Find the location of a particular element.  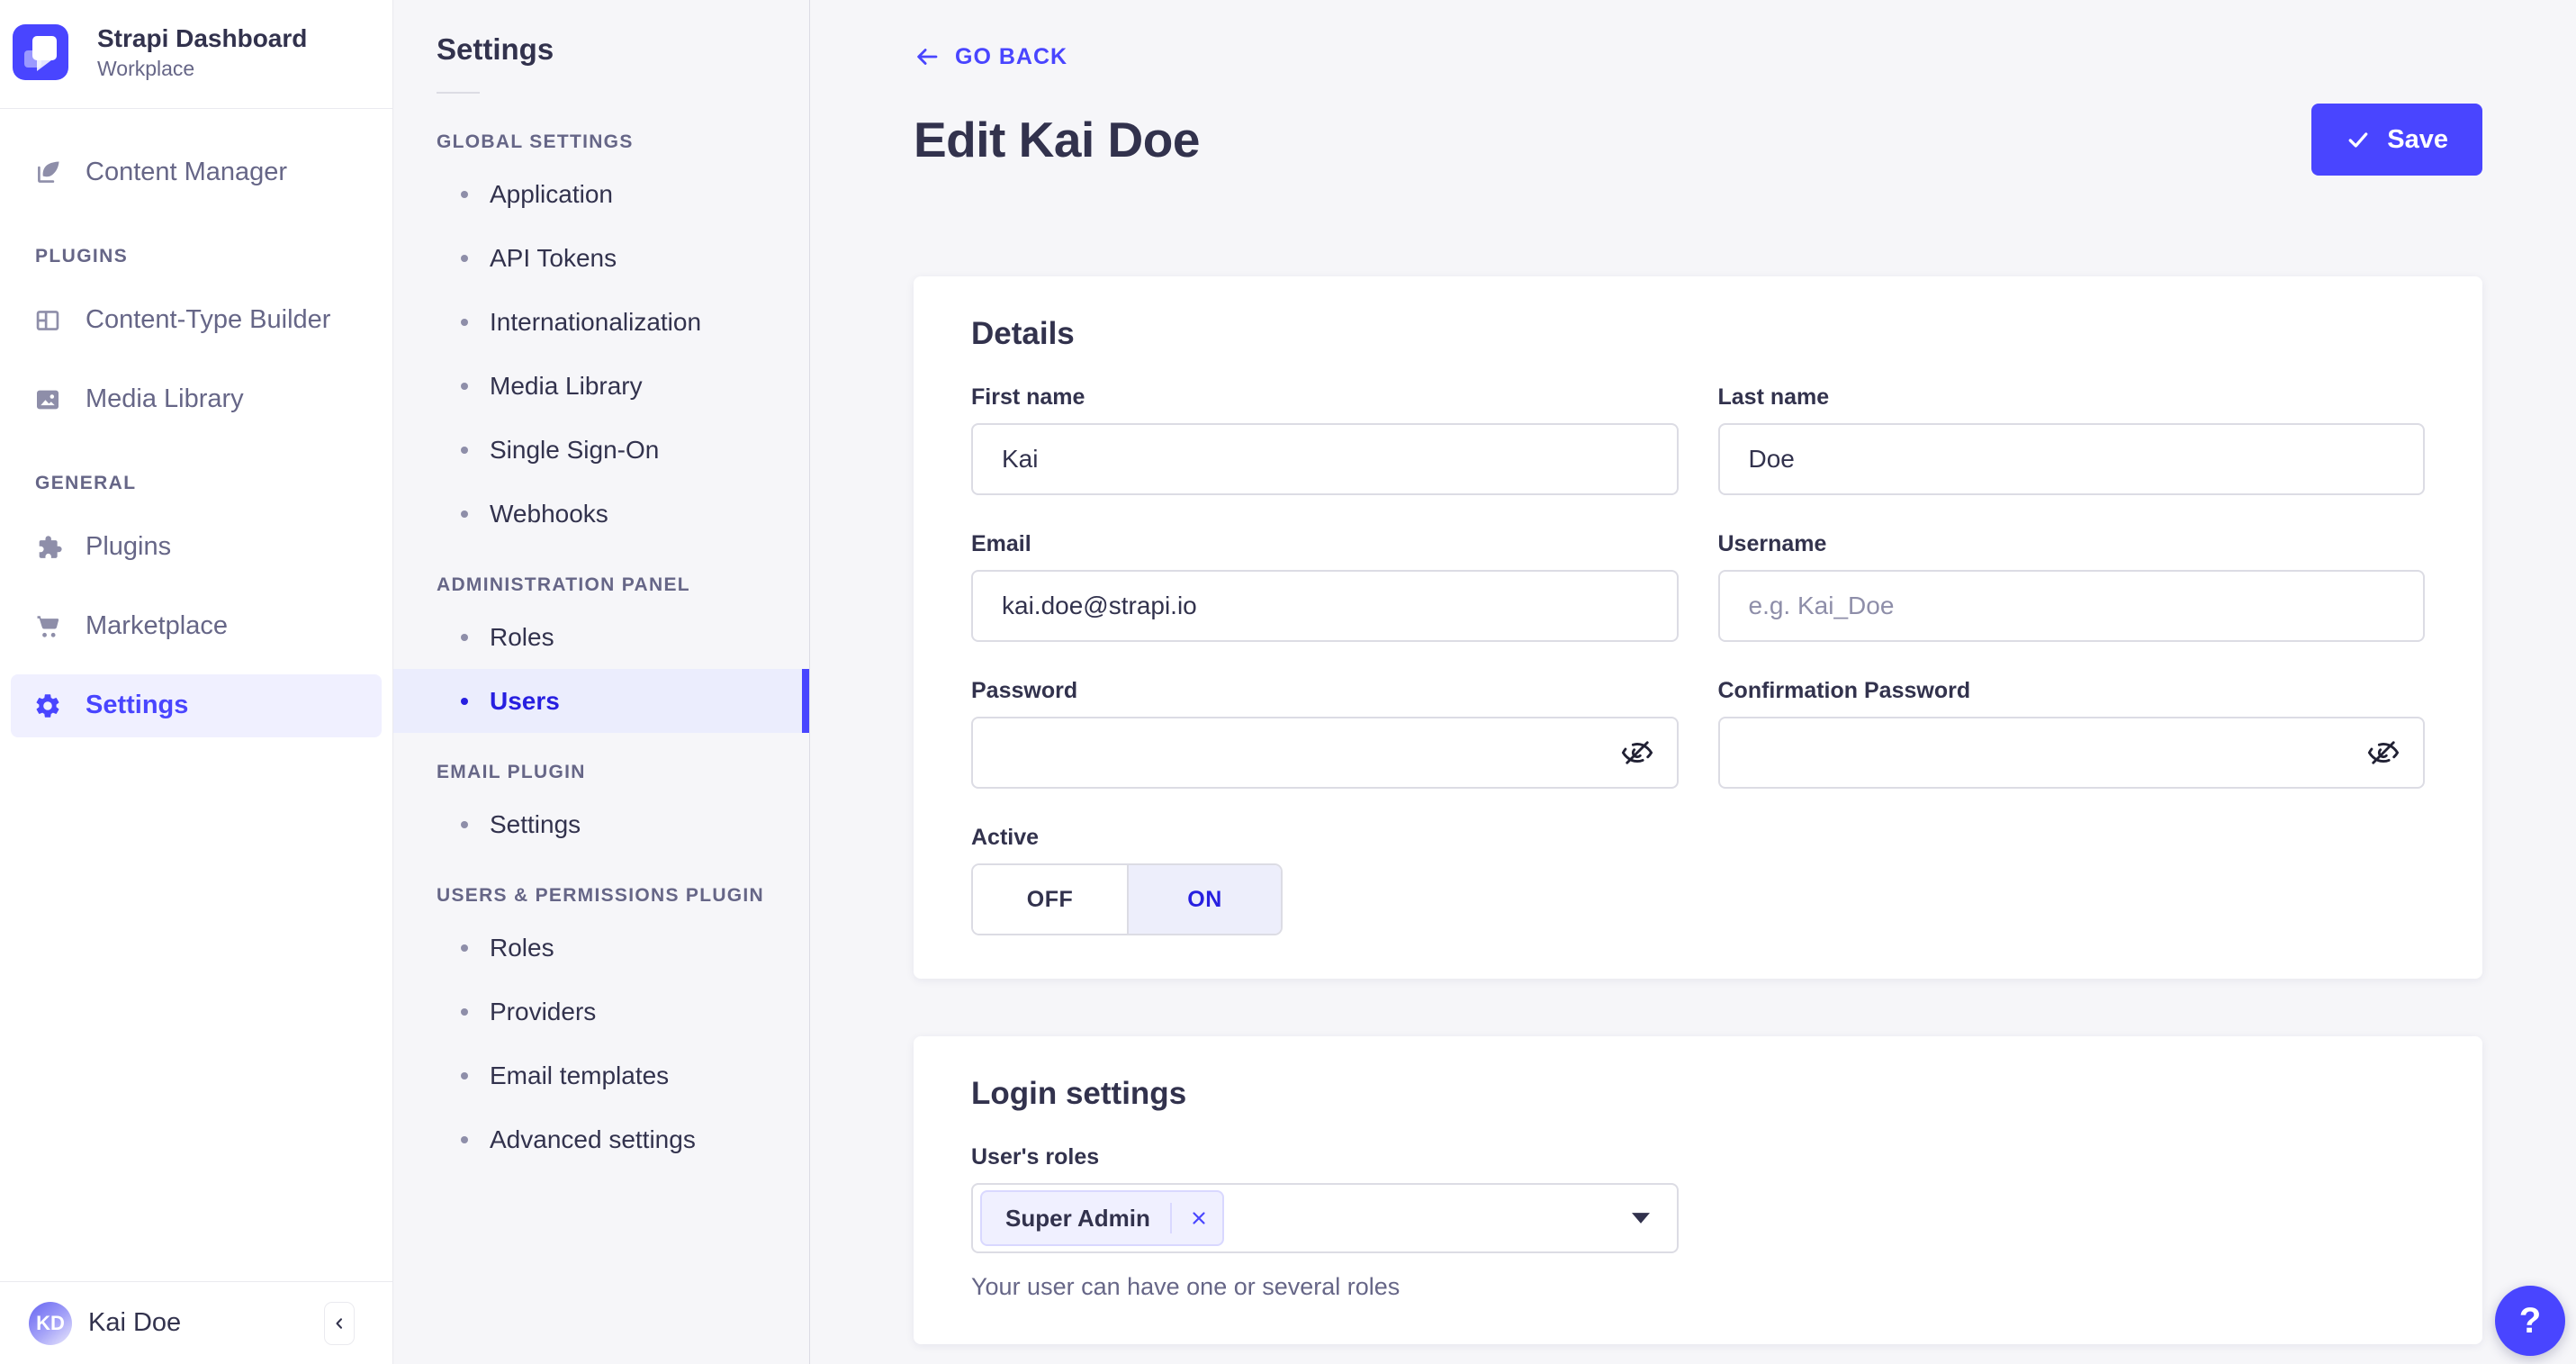

subnav-title: Settings is located at coordinates (495, 49).